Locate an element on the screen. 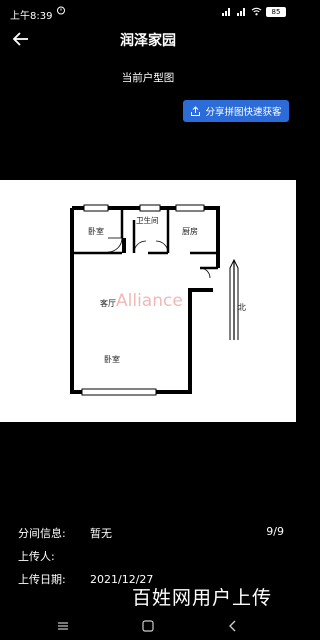  home-icon is located at coordinates (148, 626).